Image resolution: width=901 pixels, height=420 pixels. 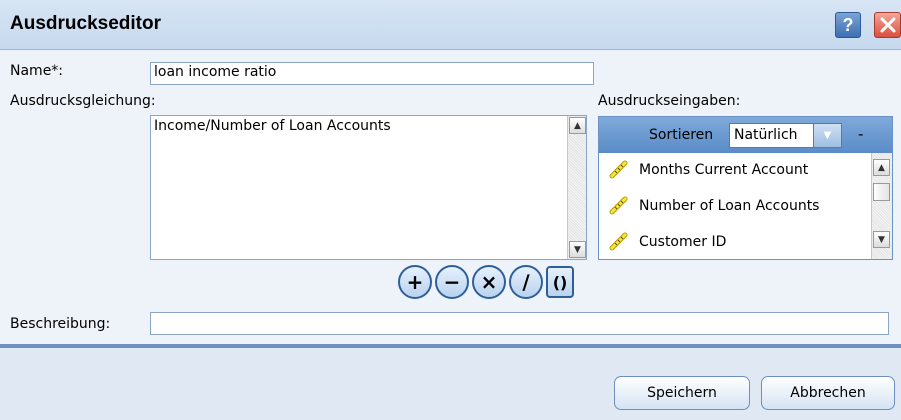 I want to click on list-item: Months Current Account, so click(x=735, y=171).